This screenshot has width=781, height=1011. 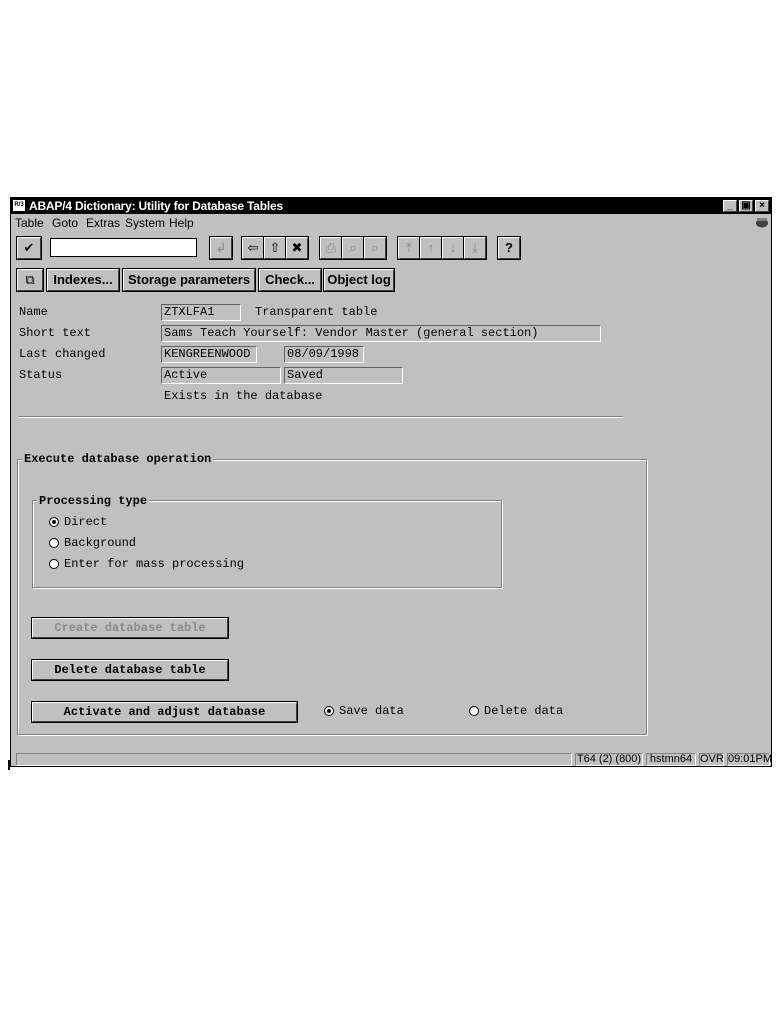 What do you see at coordinates (118, 459) in the screenshot?
I see `execute-operation-title: Execute database operation` at bounding box center [118, 459].